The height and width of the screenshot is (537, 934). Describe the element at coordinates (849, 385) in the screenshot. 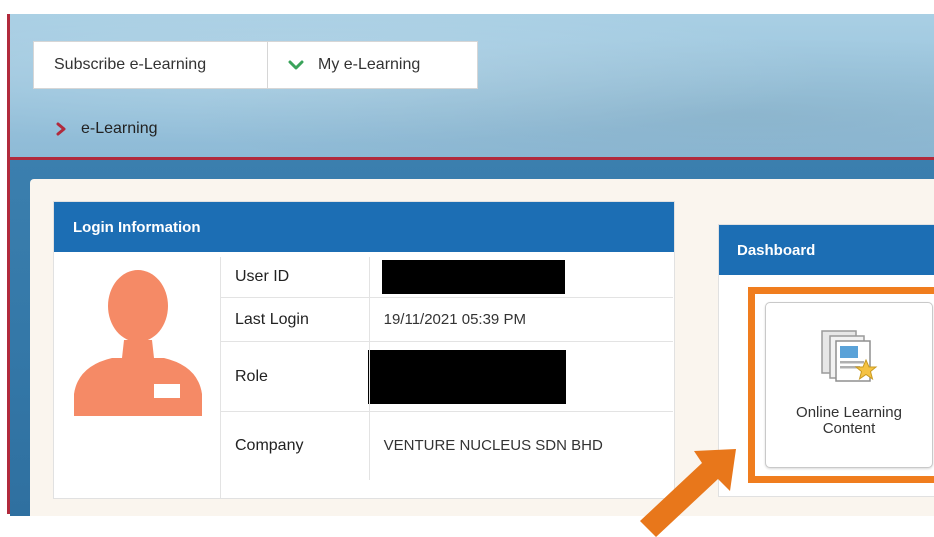

I see `online-learning-content-tile: Online Learning Content` at that location.